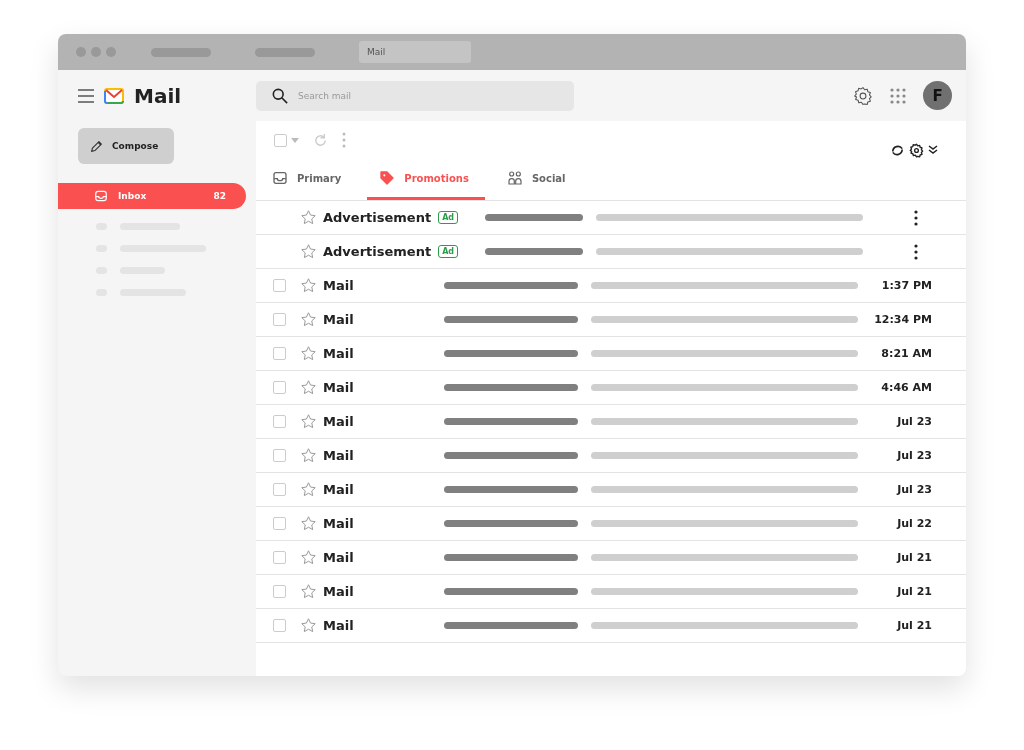 This screenshot has width=1024, height=750. I want to click on category-tab: Social, so click(538, 179).